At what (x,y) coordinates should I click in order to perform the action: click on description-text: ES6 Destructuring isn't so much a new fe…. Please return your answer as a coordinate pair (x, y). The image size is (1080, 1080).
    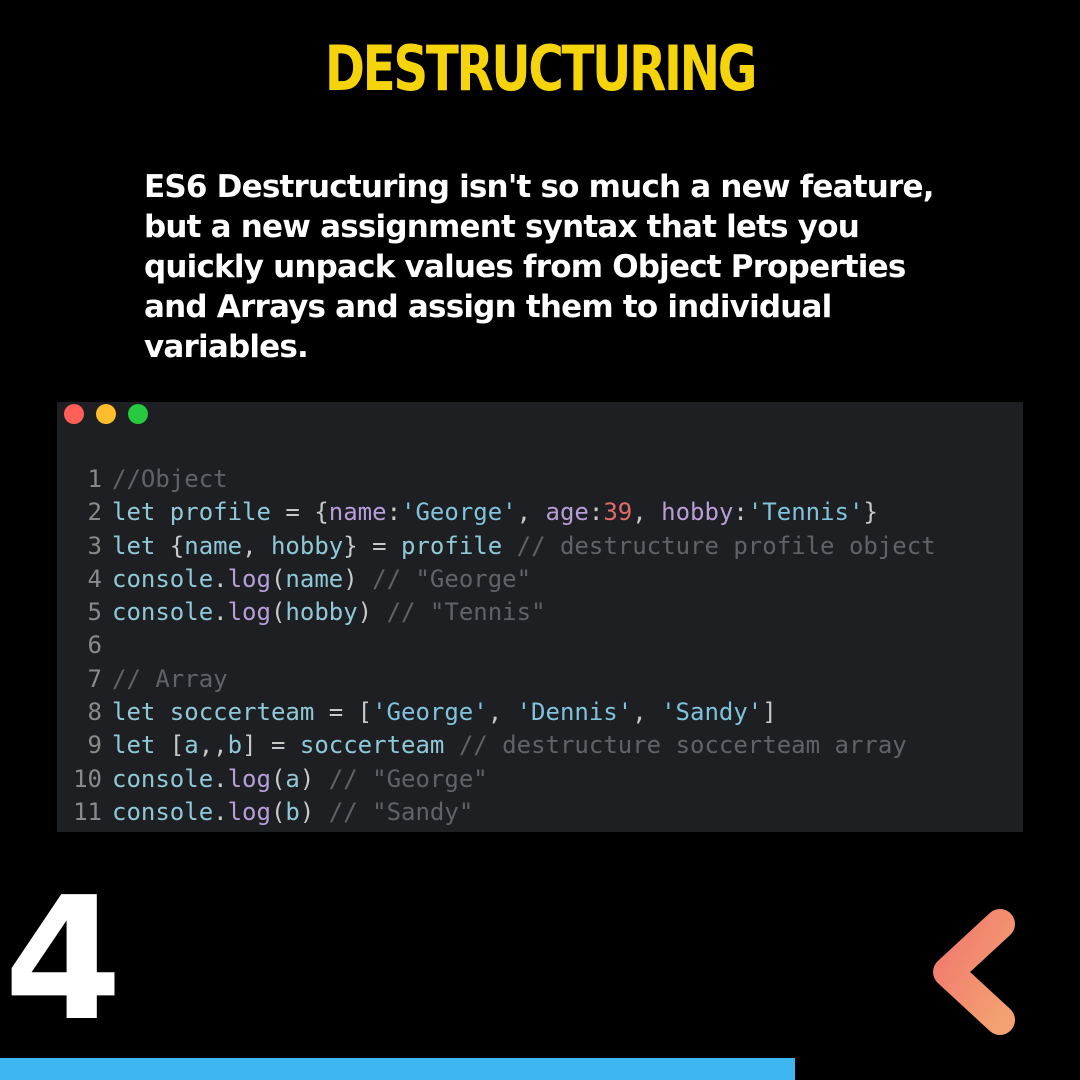
    Looking at the image, I should click on (539, 267).